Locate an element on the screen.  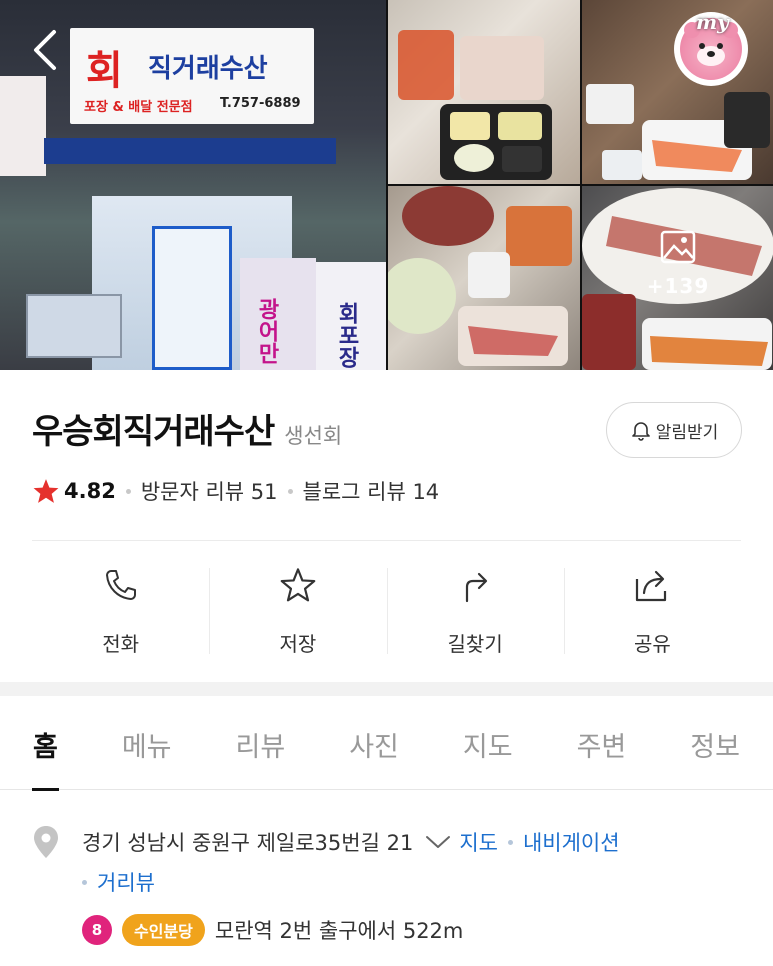
tab-photo: 사진 is located at coordinates (374, 744).